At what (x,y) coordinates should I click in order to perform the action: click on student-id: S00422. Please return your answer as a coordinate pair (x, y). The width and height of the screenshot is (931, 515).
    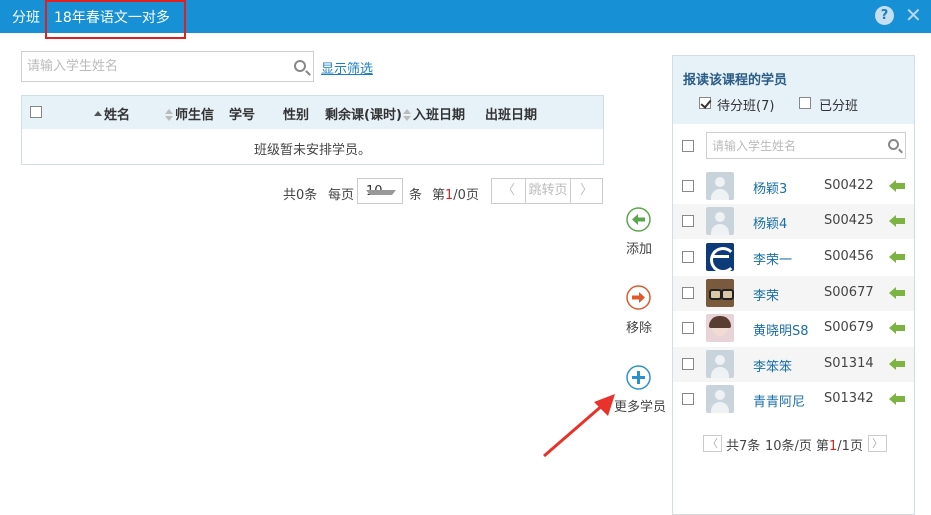
    Looking at the image, I should click on (849, 185).